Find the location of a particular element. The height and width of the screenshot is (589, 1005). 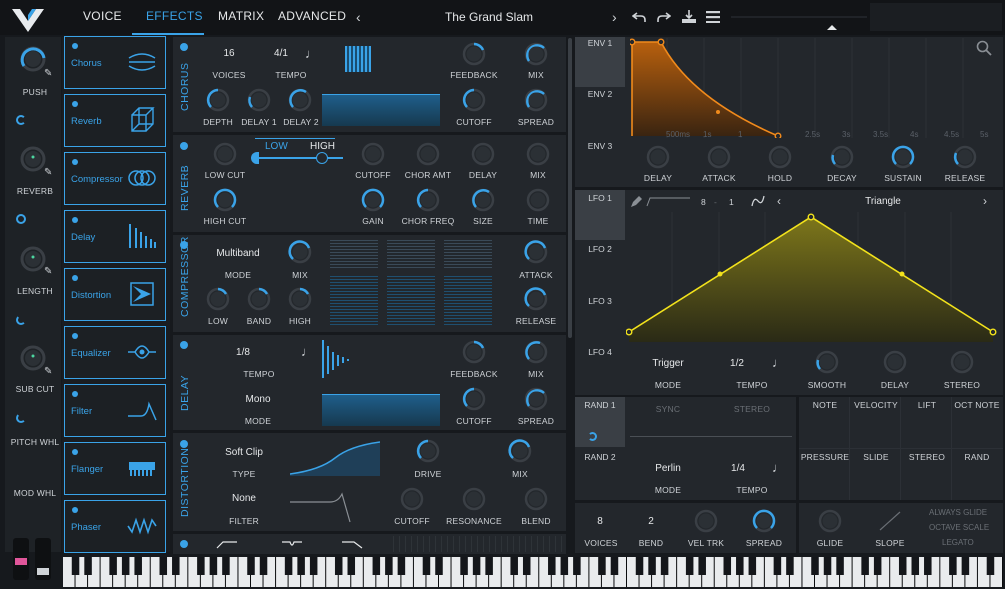

chorus-depth-knob is located at coordinates (218, 100).